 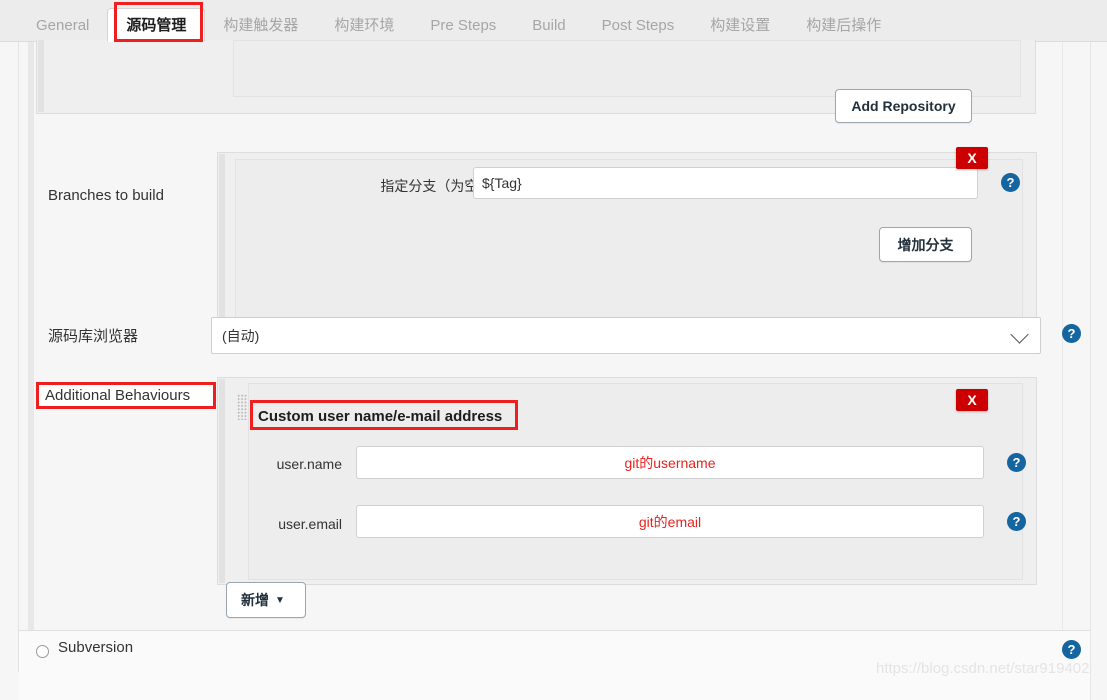 I want to click on additional-behaviours-rail, so click(x=222, y=481).